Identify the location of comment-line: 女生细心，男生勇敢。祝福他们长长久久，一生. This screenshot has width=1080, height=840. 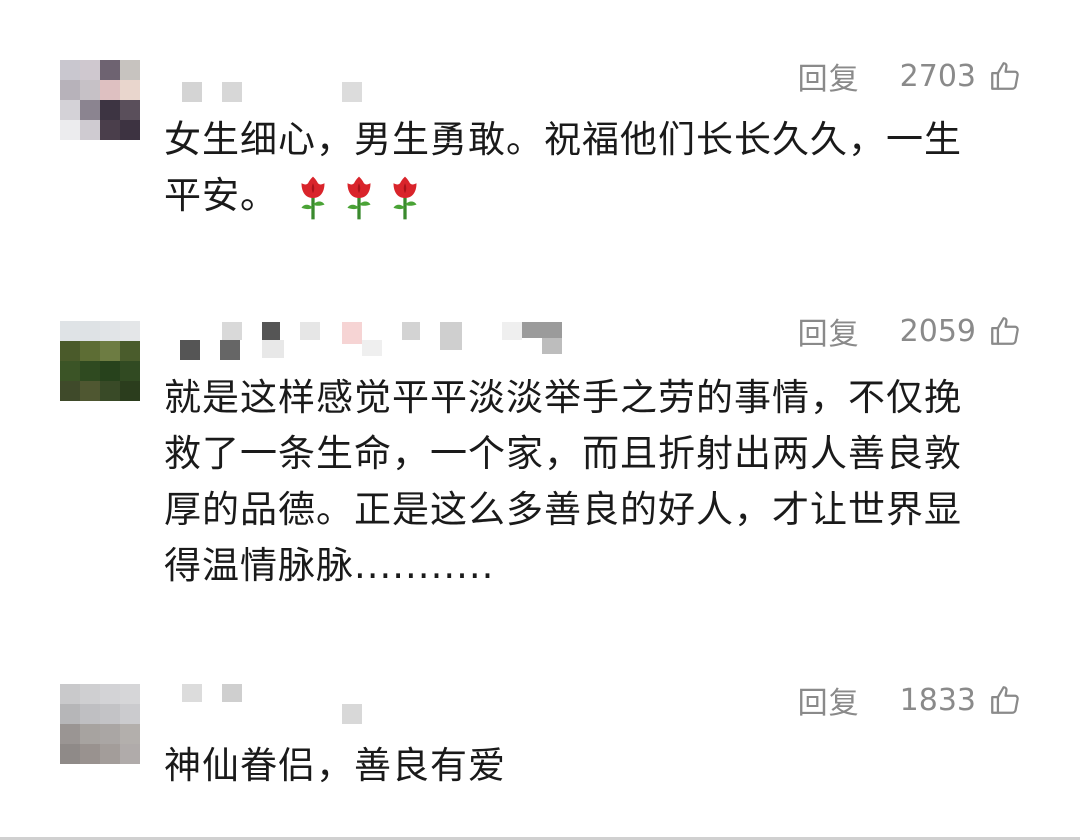
(563, 139).